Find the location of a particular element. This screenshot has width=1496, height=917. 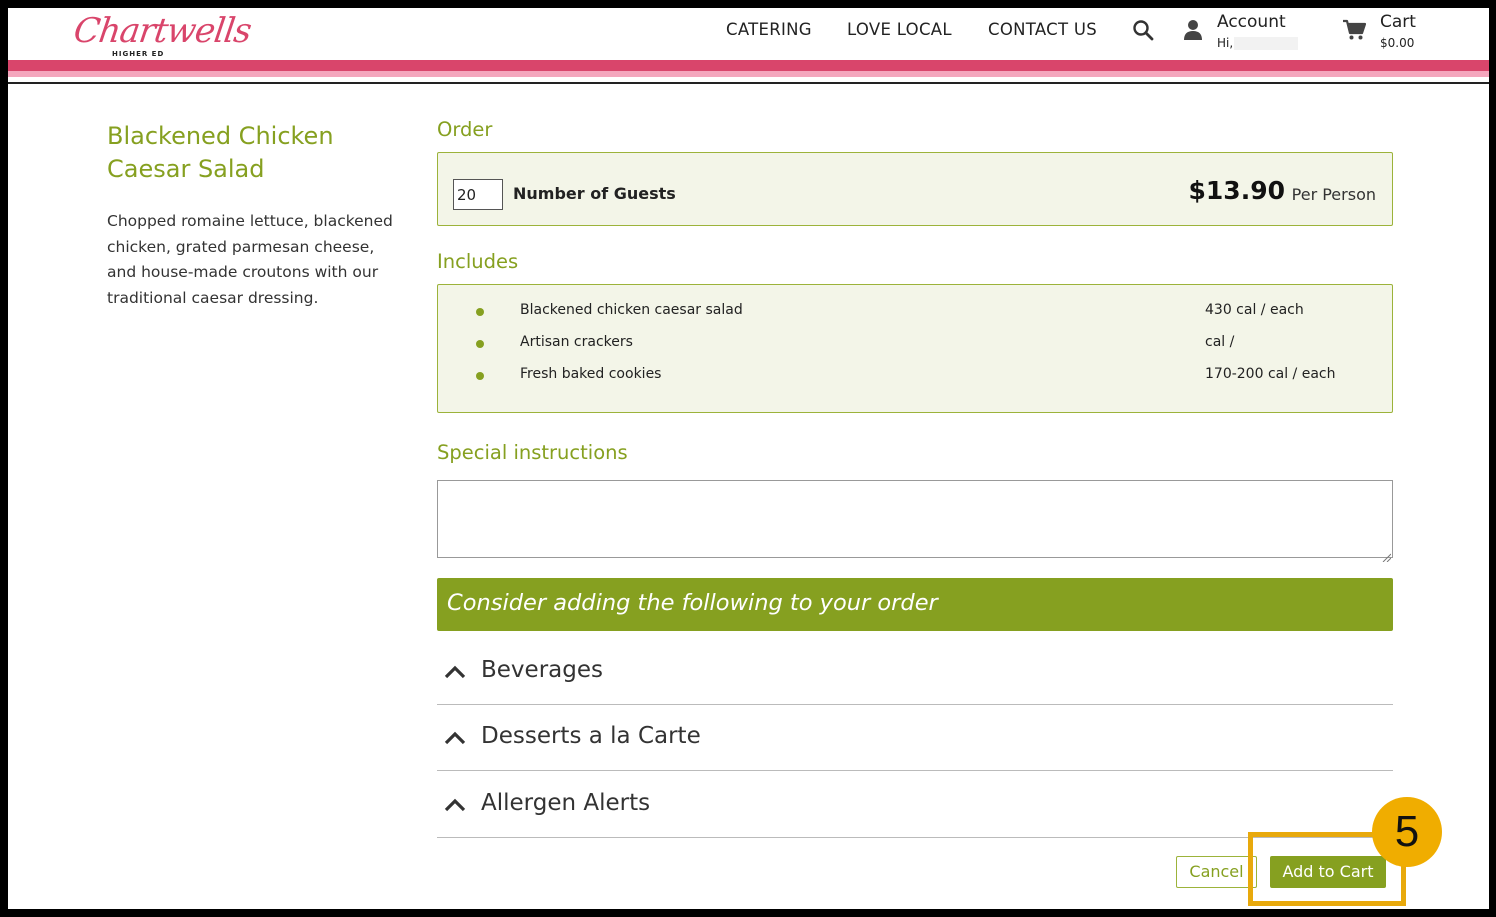

brand-bar is located at coordinates (748, 65).